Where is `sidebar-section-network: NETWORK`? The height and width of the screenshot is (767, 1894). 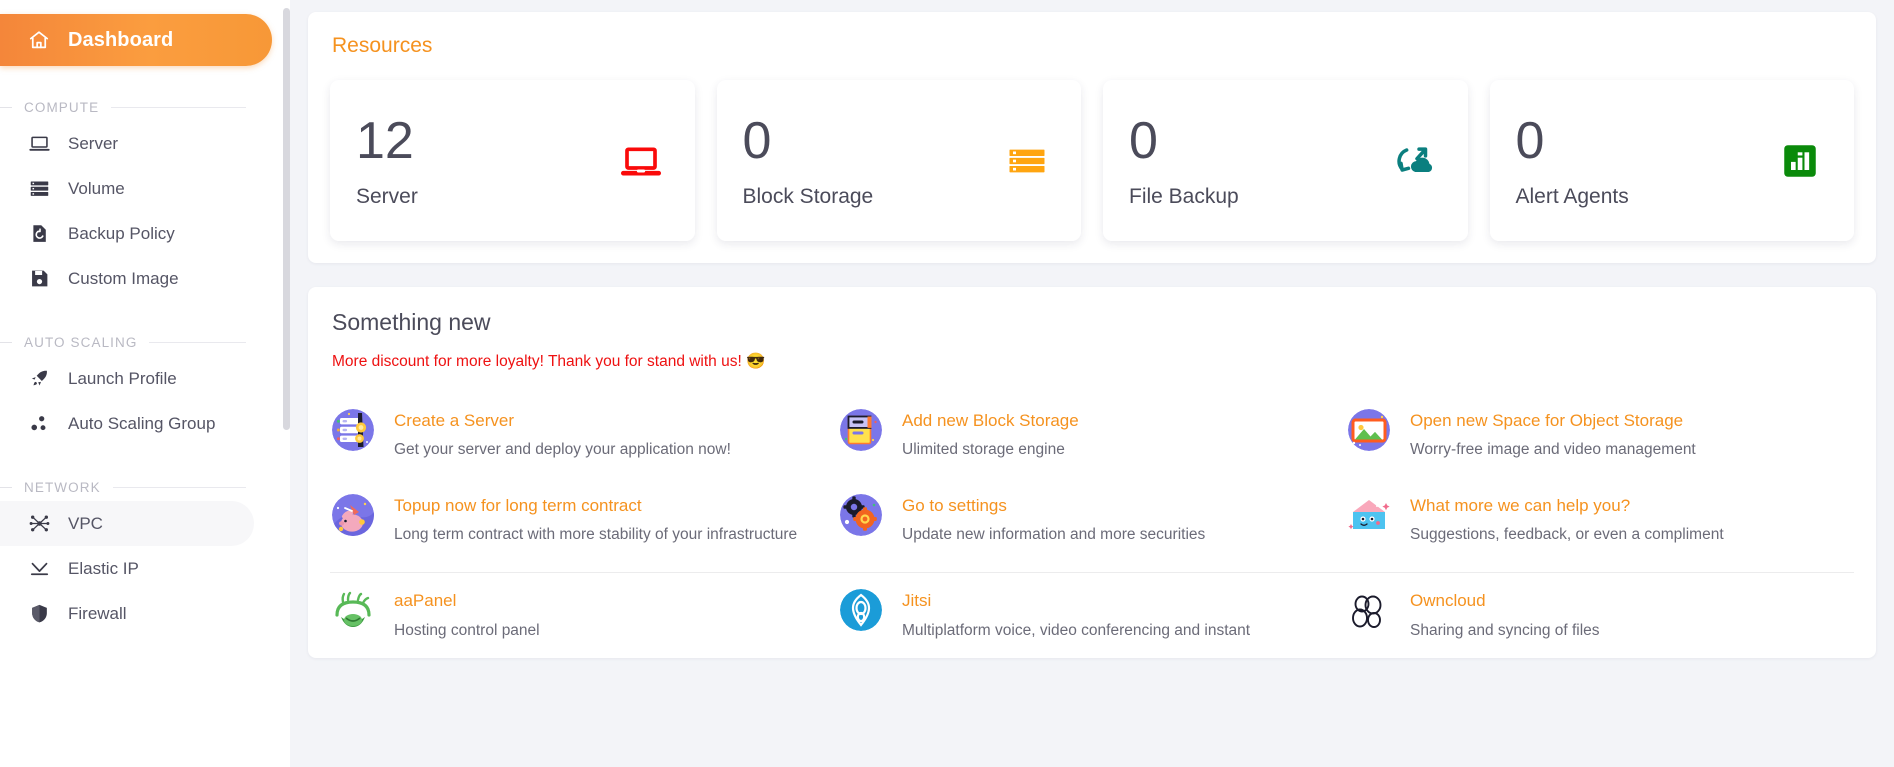 sidebar-section-network: NETWORK is located at coordinates (136, 487).